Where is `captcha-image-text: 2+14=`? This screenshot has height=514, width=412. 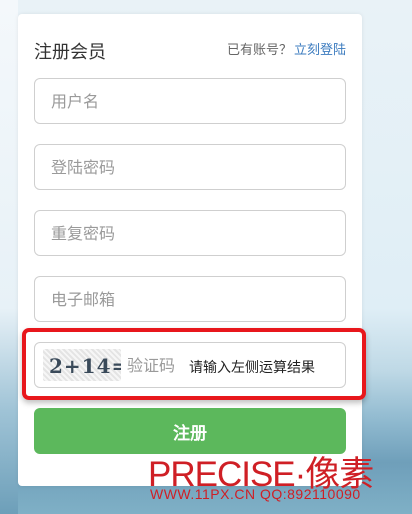
captcha-image-text: 2+14= is located at coordinates (85, 366).